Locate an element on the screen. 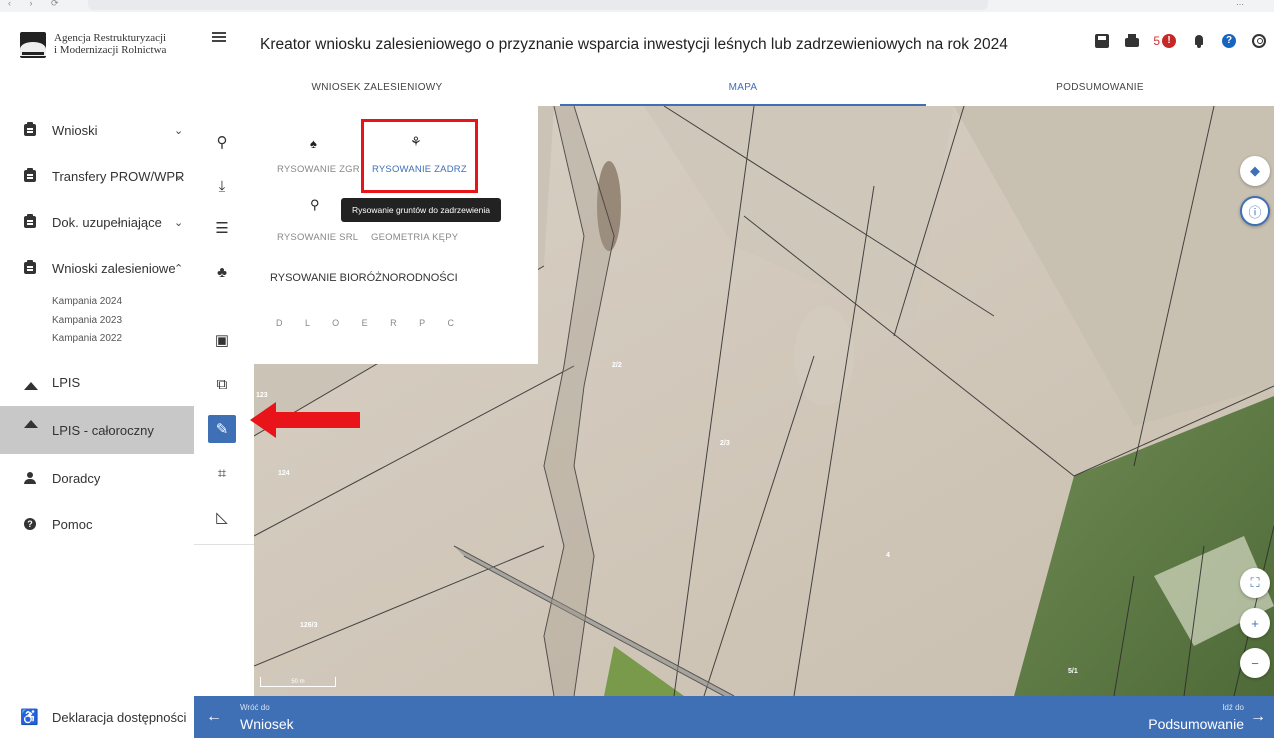  zoom-out-button: − is located at coordinates (1255, 663).